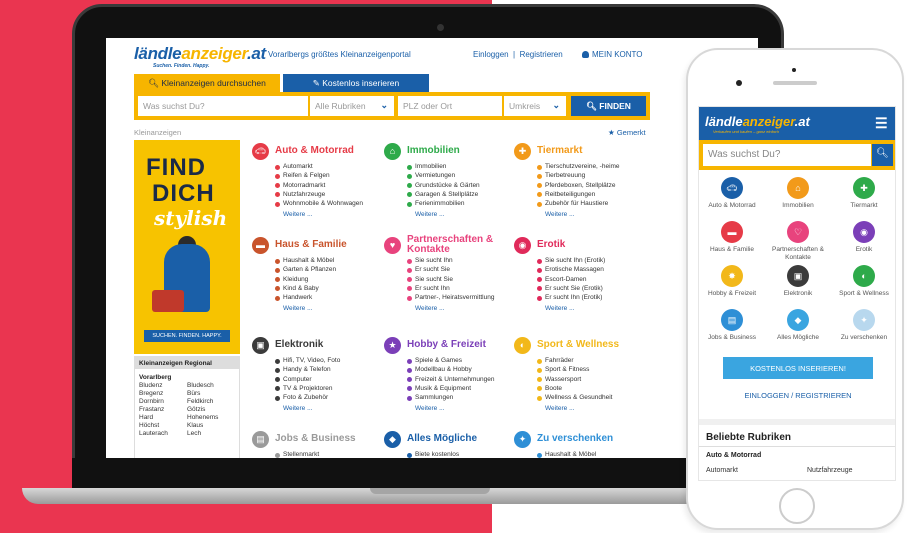 Image resolution: width=909 pixels, height=533 pixels. Describe the element at coordinates (356, 83) in the screenshot. I see `tab-insert: ✎ Kostenlos inserieren` at that location.